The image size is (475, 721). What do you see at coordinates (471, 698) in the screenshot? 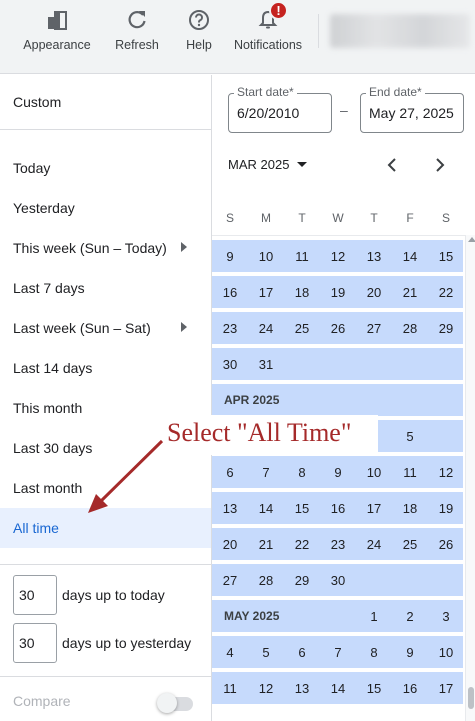
I see `scroll-thumb` at bounding box center [471, 698].